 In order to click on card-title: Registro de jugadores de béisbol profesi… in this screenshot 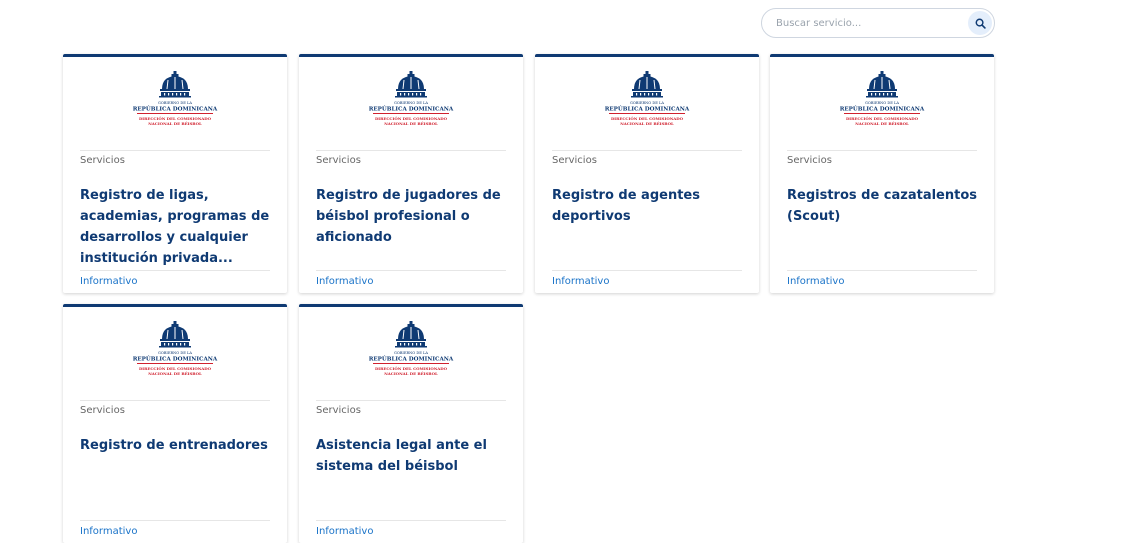, I will do `click(411, 216)`.